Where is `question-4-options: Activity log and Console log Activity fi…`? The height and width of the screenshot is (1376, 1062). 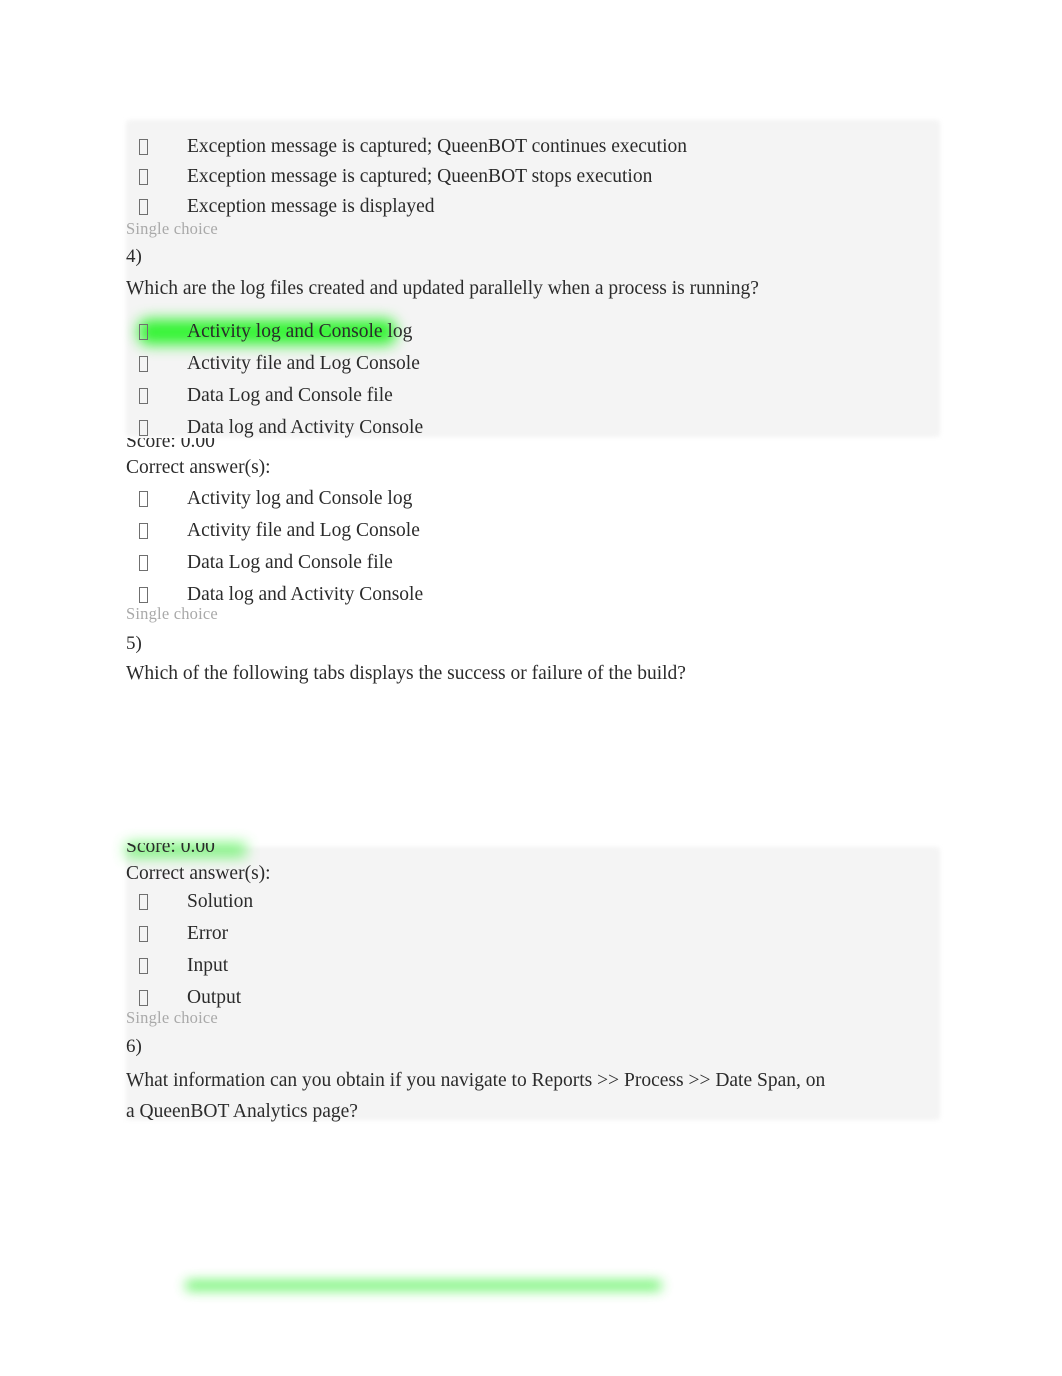 question-4-options: Activity log and Console log Activity fi… is located at coordinates (533, 380).